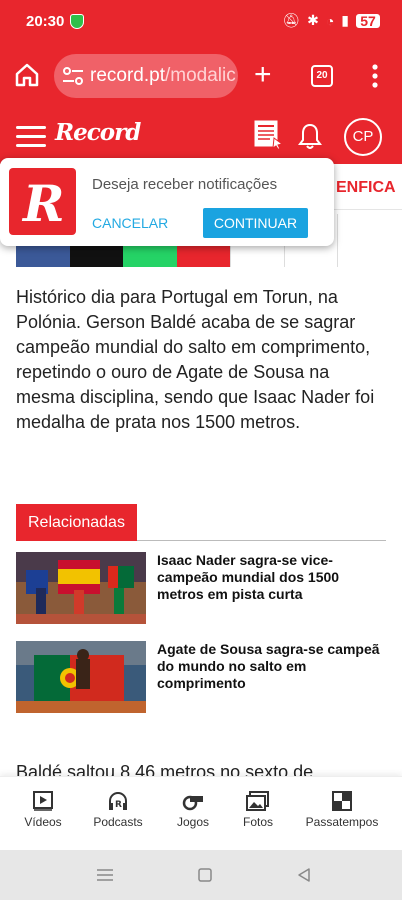  Describe the element at coordinates (322, 76) in the screenshot. I see `tab-switcher-button: 20` at that location.